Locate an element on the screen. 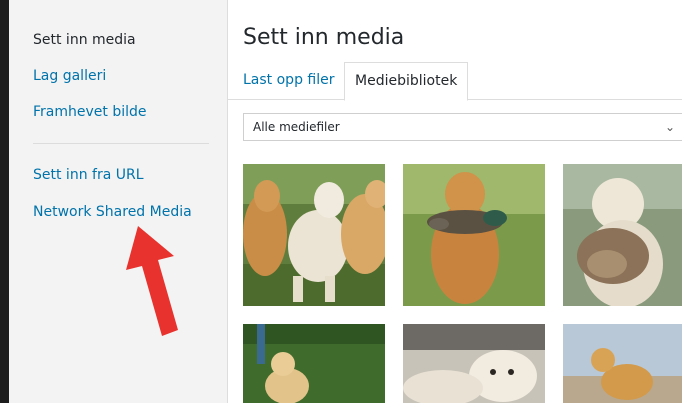 The image size is (682, 403). white-retriever-lying-photo-icon is located at coordinates (474, 363).